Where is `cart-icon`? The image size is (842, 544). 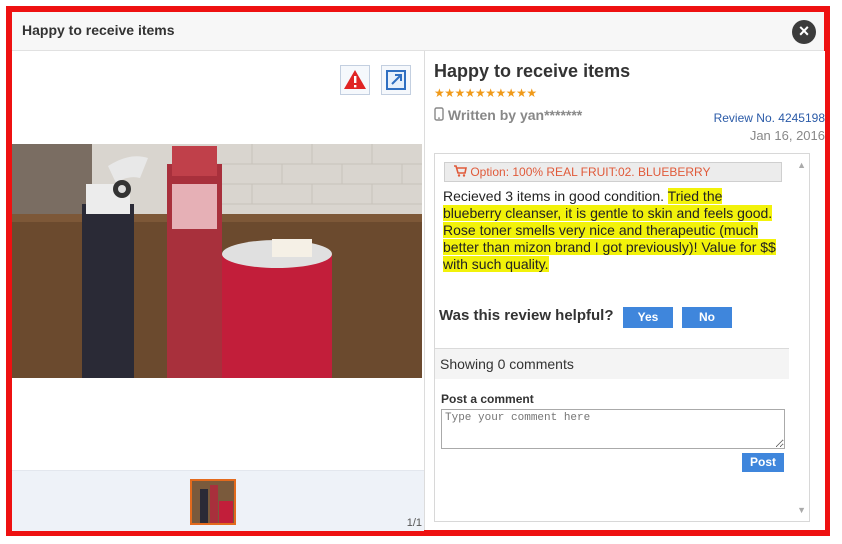 cart-icon is located at coordinates (461, 172).